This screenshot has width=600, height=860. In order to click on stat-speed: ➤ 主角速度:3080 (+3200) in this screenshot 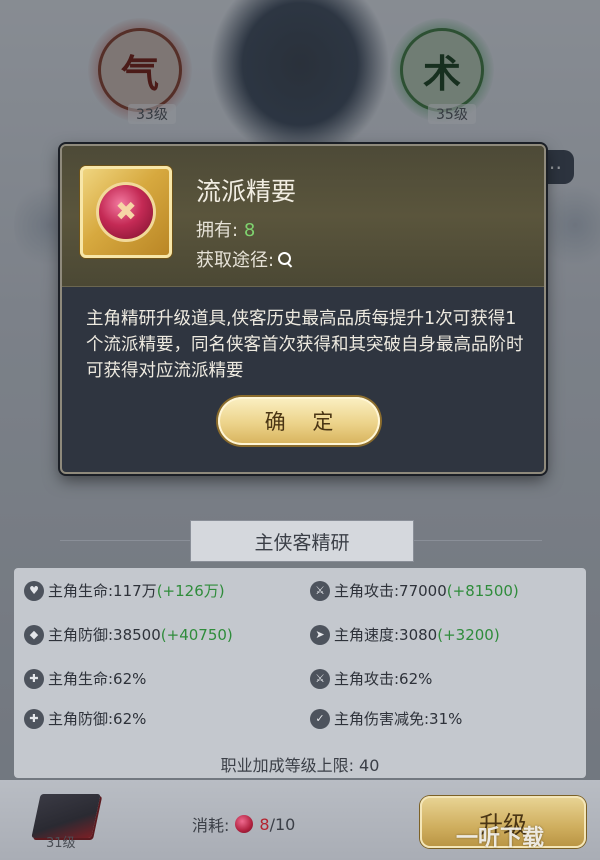, I will do `click(405, 634)`.